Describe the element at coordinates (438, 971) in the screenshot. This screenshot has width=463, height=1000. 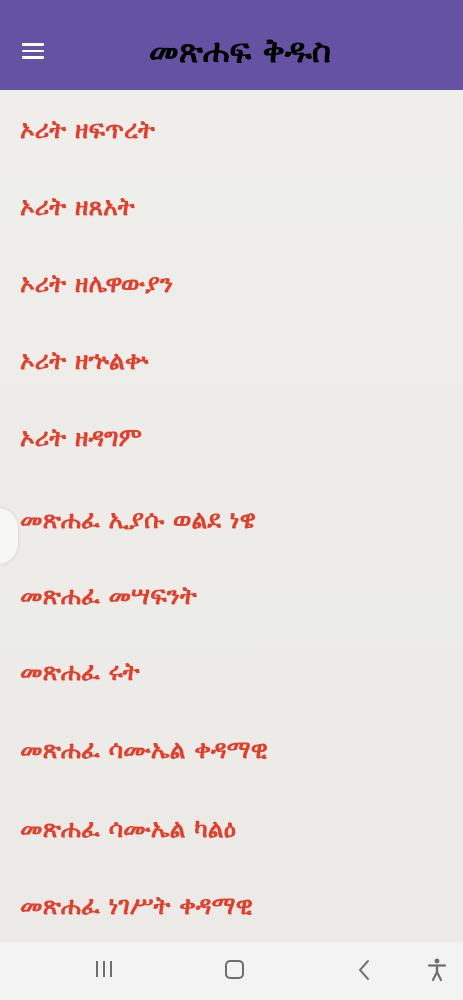
I see `accessibility-icon` at that location.